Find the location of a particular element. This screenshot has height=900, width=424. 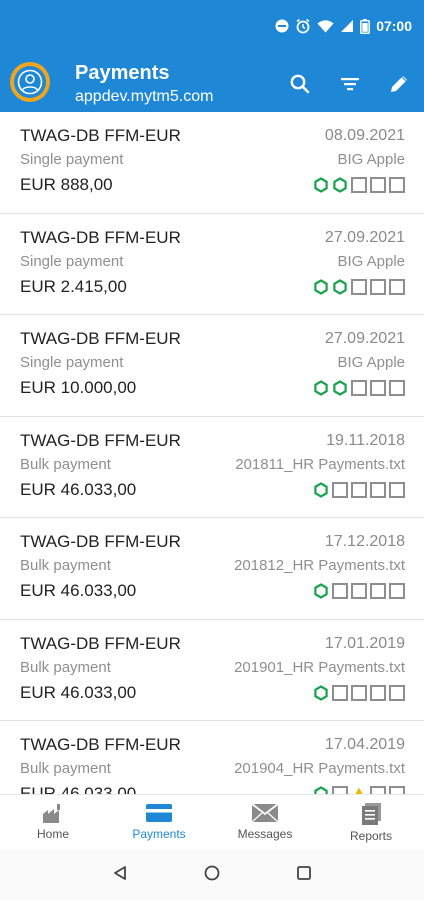

filter-icon is located at coordinates (350, 84).